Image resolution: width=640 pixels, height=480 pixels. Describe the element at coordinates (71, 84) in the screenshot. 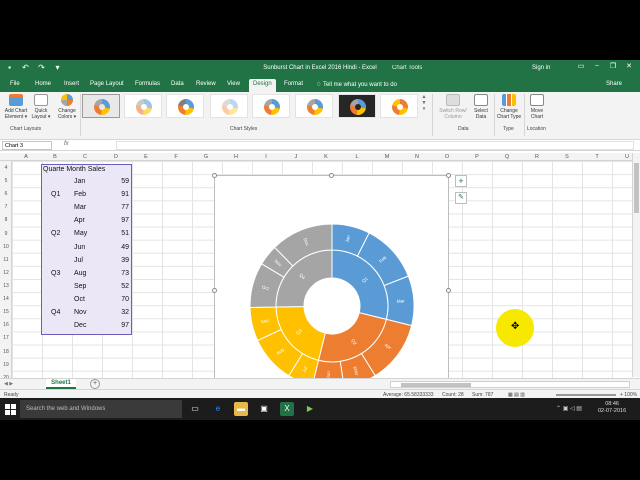

I see `tab-insert: Insert` at that location.